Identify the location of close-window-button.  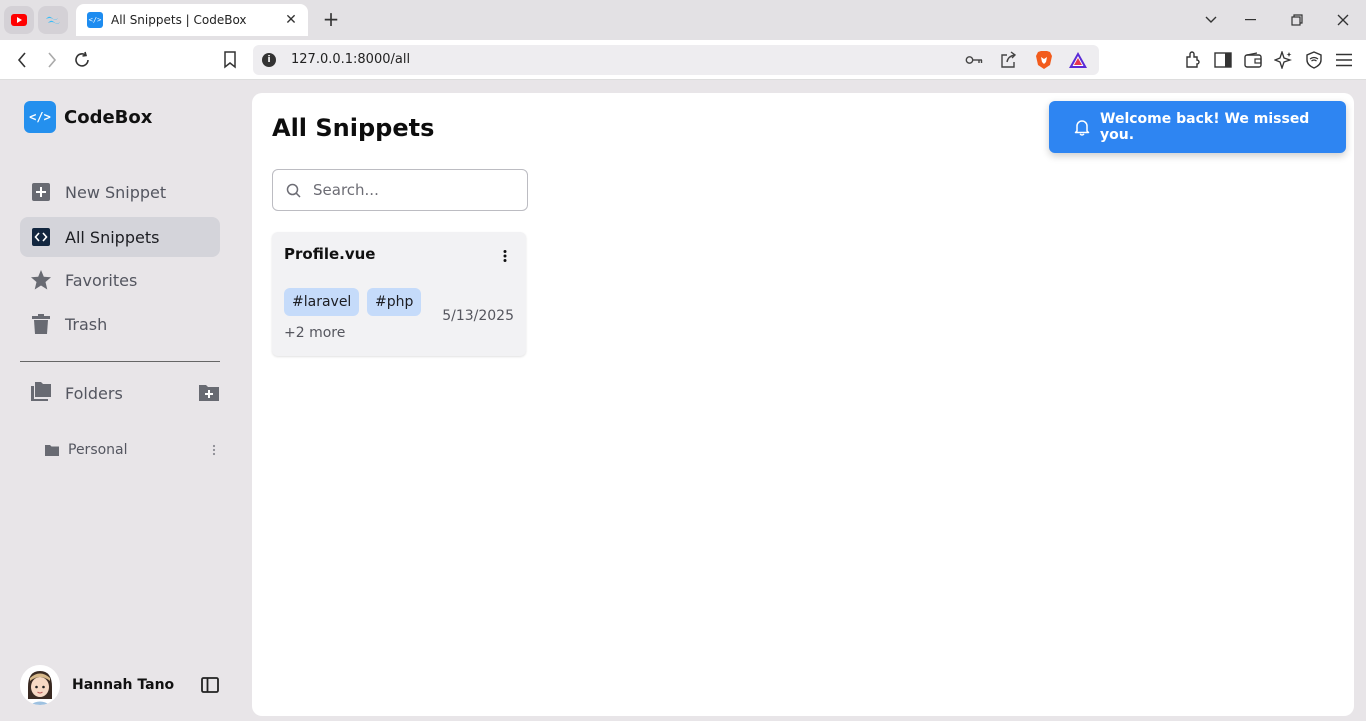
(1343, 20).